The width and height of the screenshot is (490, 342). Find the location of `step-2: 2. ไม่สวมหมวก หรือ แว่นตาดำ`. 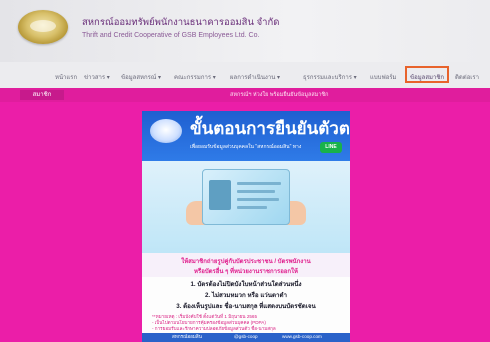

step-2: 2. ไม่สวมหมวก หรือ แว่นตาดำ is located at coordinates (245, 295).